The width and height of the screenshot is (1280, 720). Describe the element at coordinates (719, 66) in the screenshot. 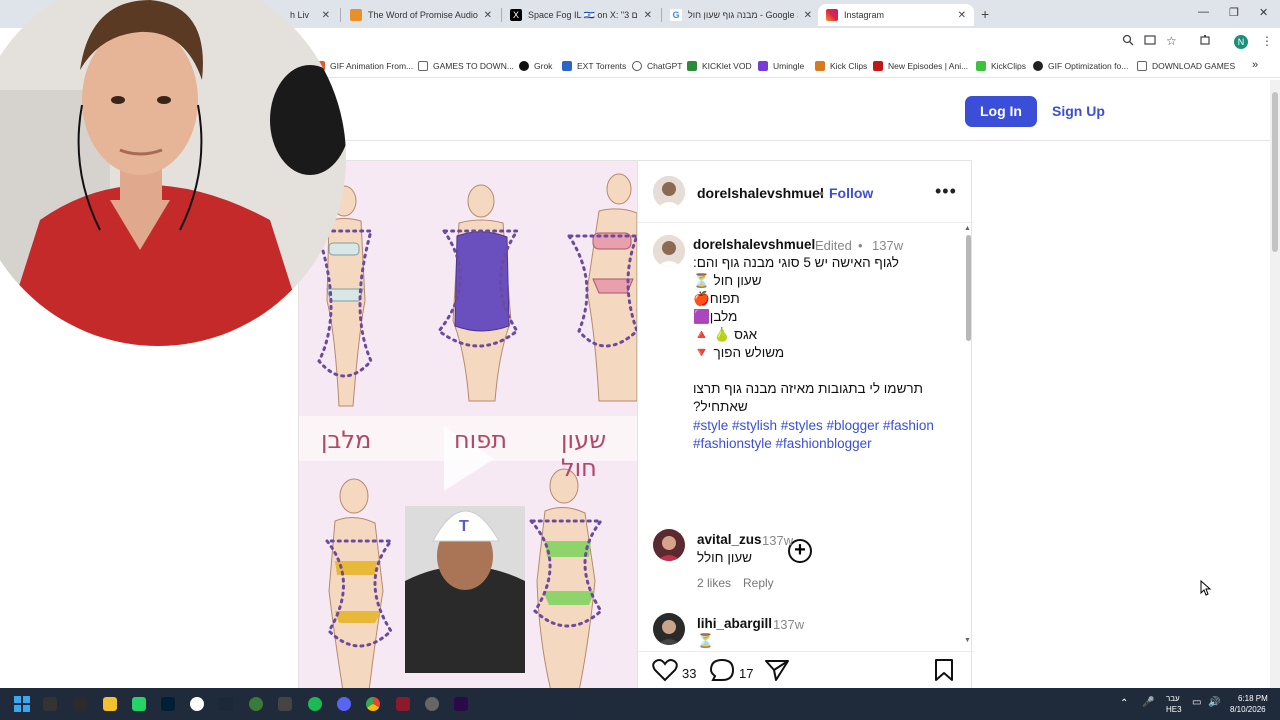

I see `bookmark-item: KICKlet VOD` at that location.